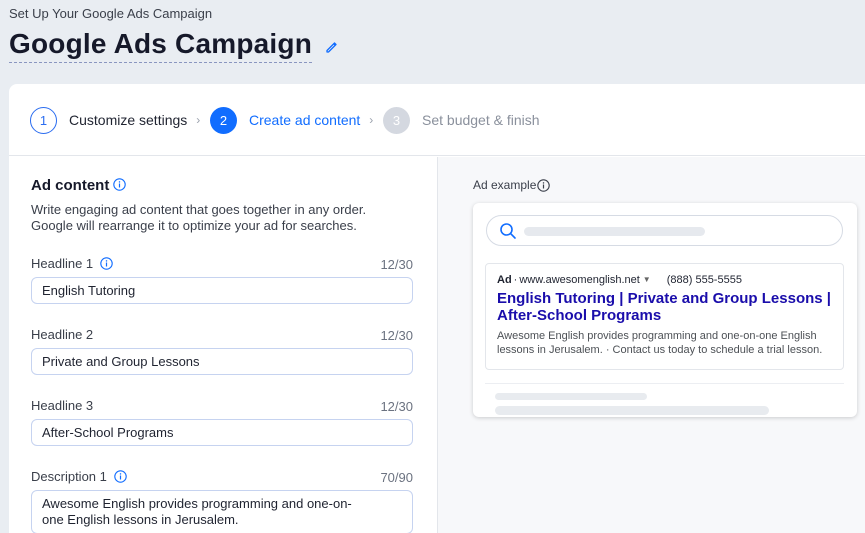 This screenshot has height=533, width=865. Describe the element at coordinates (62, 263) in the screenshot. I see `field-label-text: Headline 1` at that location.